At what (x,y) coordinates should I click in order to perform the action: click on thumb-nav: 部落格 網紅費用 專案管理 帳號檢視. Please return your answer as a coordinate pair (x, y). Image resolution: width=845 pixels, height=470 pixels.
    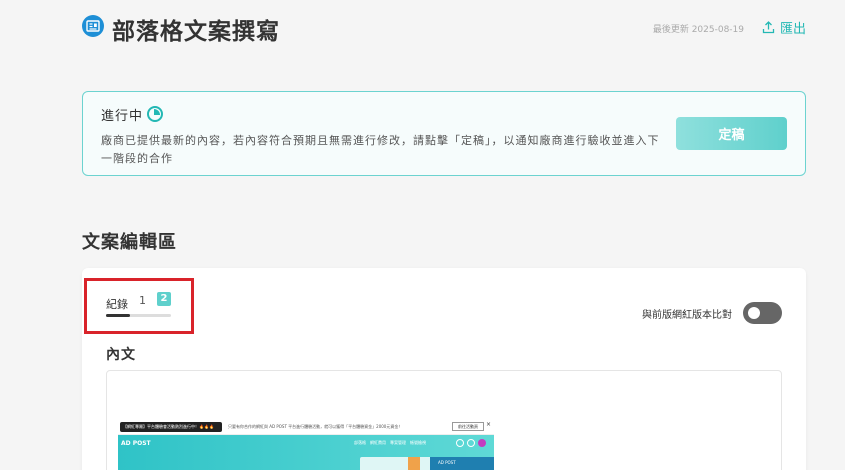
    Looking at the image, I should click on (390, 442).